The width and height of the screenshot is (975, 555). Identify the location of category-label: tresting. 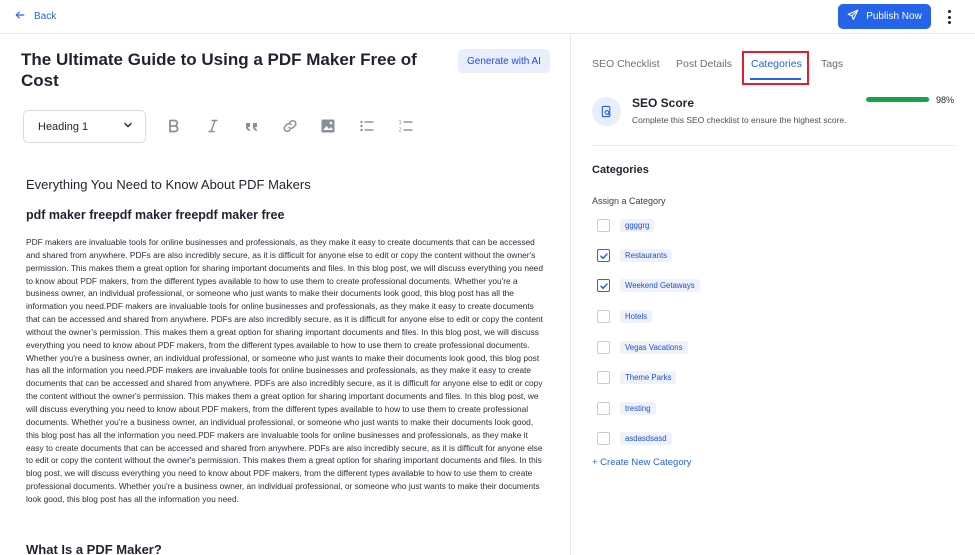
(638, 408).